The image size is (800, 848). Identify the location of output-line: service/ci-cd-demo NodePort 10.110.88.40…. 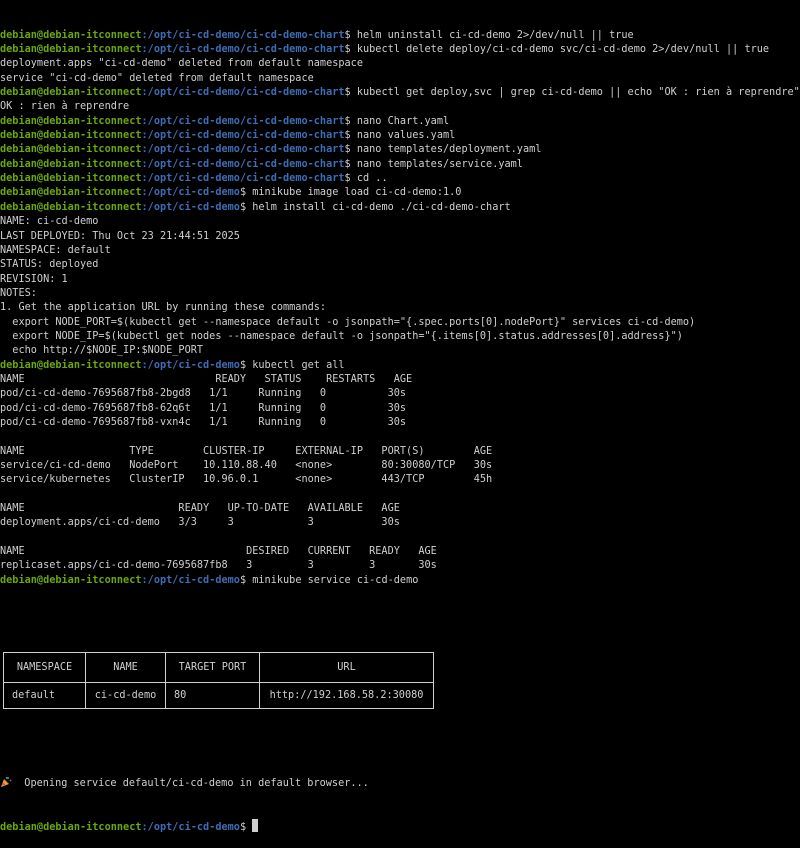
(246, 465).